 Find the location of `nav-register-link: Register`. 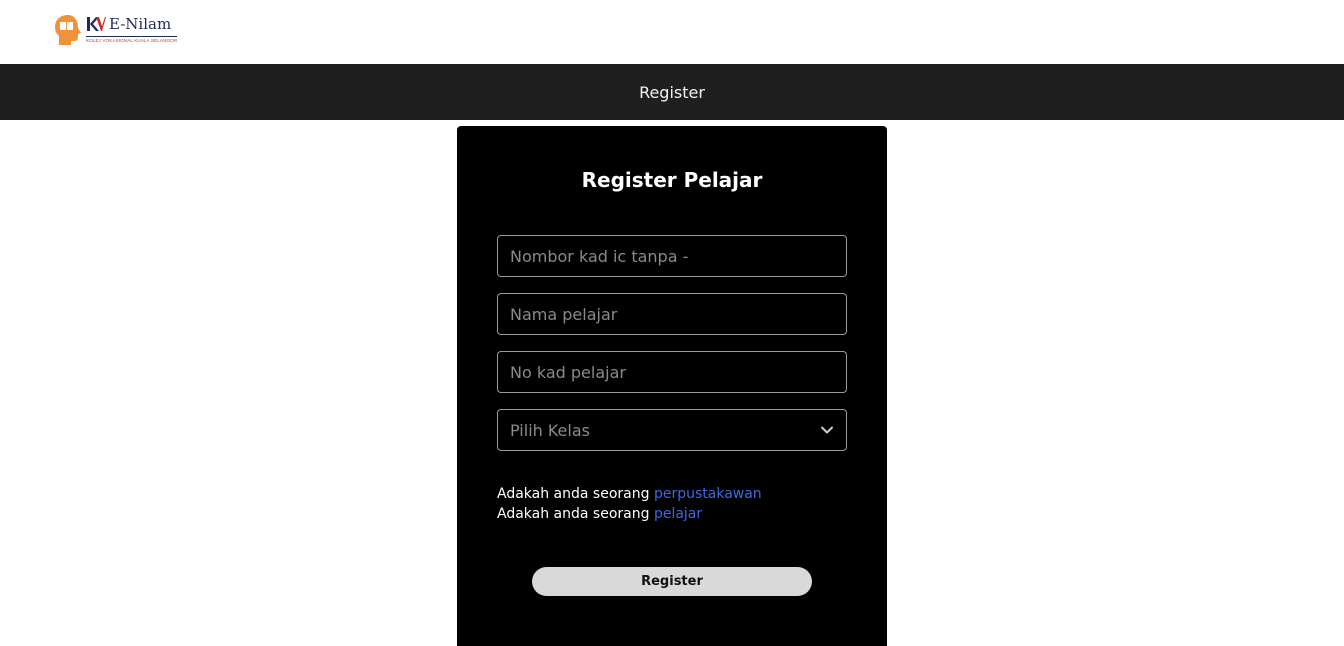

nav-register-link: Register is located at coordinates (672, 92).